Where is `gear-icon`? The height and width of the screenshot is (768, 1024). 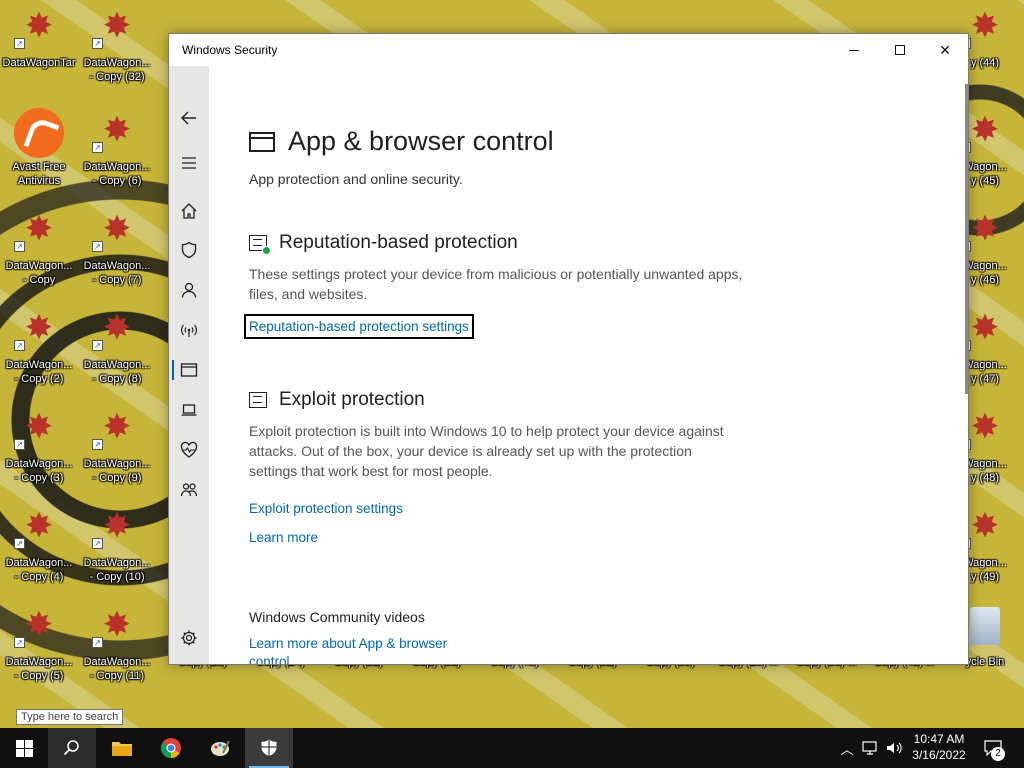
gear-icon is located at coordinates (189, 638).